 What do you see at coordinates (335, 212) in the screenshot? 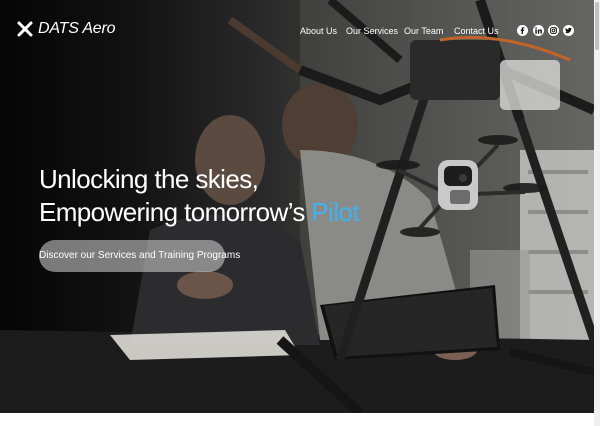
I see `headline-accent-word: Pilot` at bounding box center [335, 212].